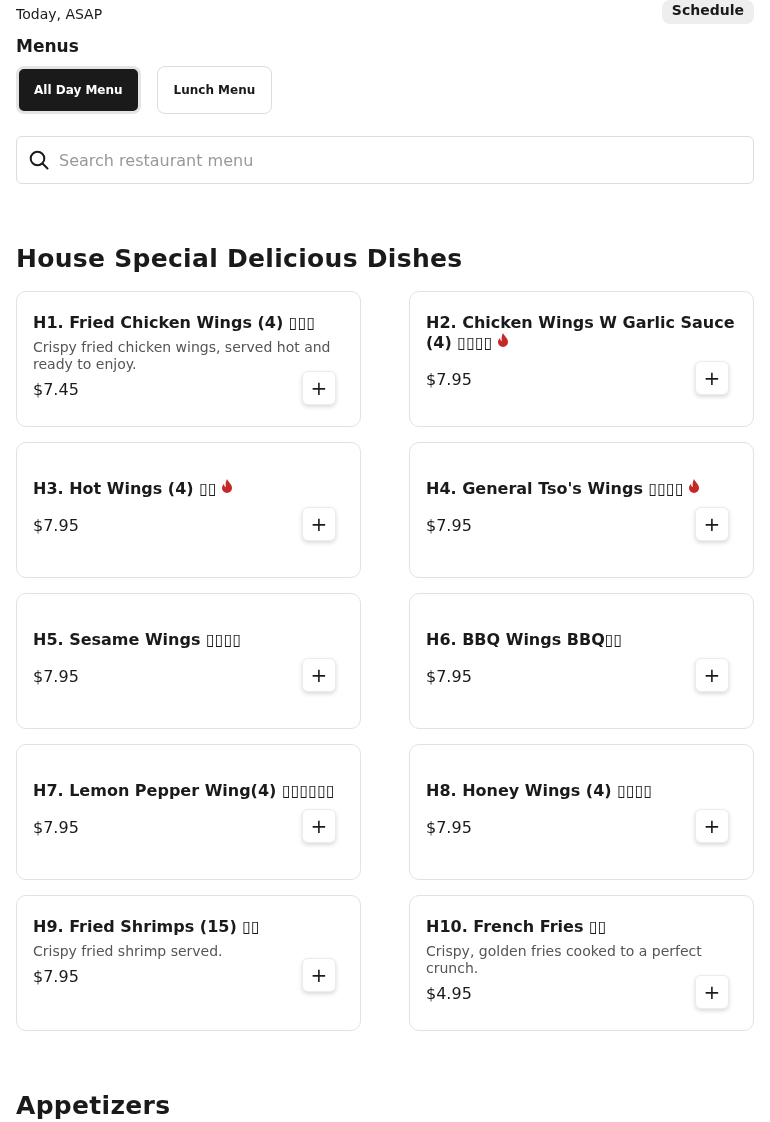 The width and height of the screenshot is (770, 1122). Describe the element at coordinates (188, 963) in the screenshot. I see `dish-card: H9. Fried Shrimps (15) ▯▯ Crispy fried shrimp served. $7.95 +` at that location.